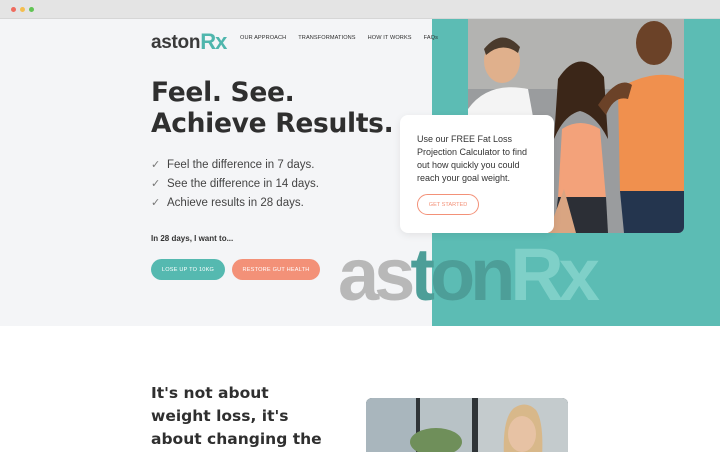 The height and width of the screenshot is (452, 720). I want to click on browser-chrome, so click(360, 9).